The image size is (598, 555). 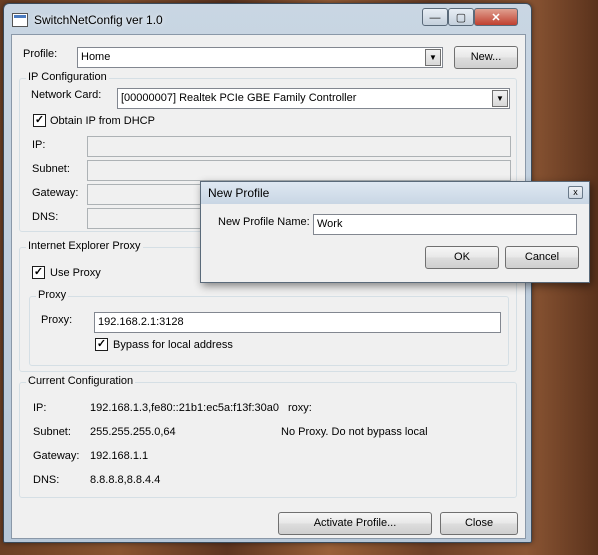 I want to click on profile-select-value: Home, so click(x=96, y=57).